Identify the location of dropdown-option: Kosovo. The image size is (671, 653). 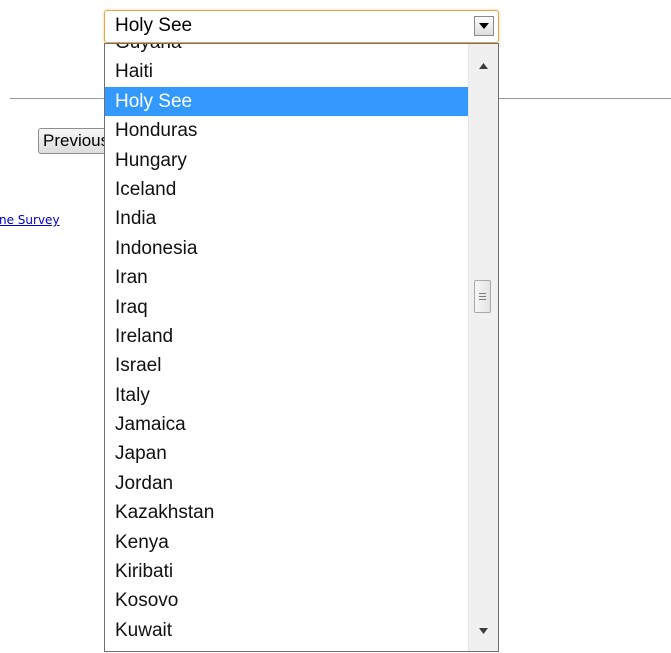
(286, 600).